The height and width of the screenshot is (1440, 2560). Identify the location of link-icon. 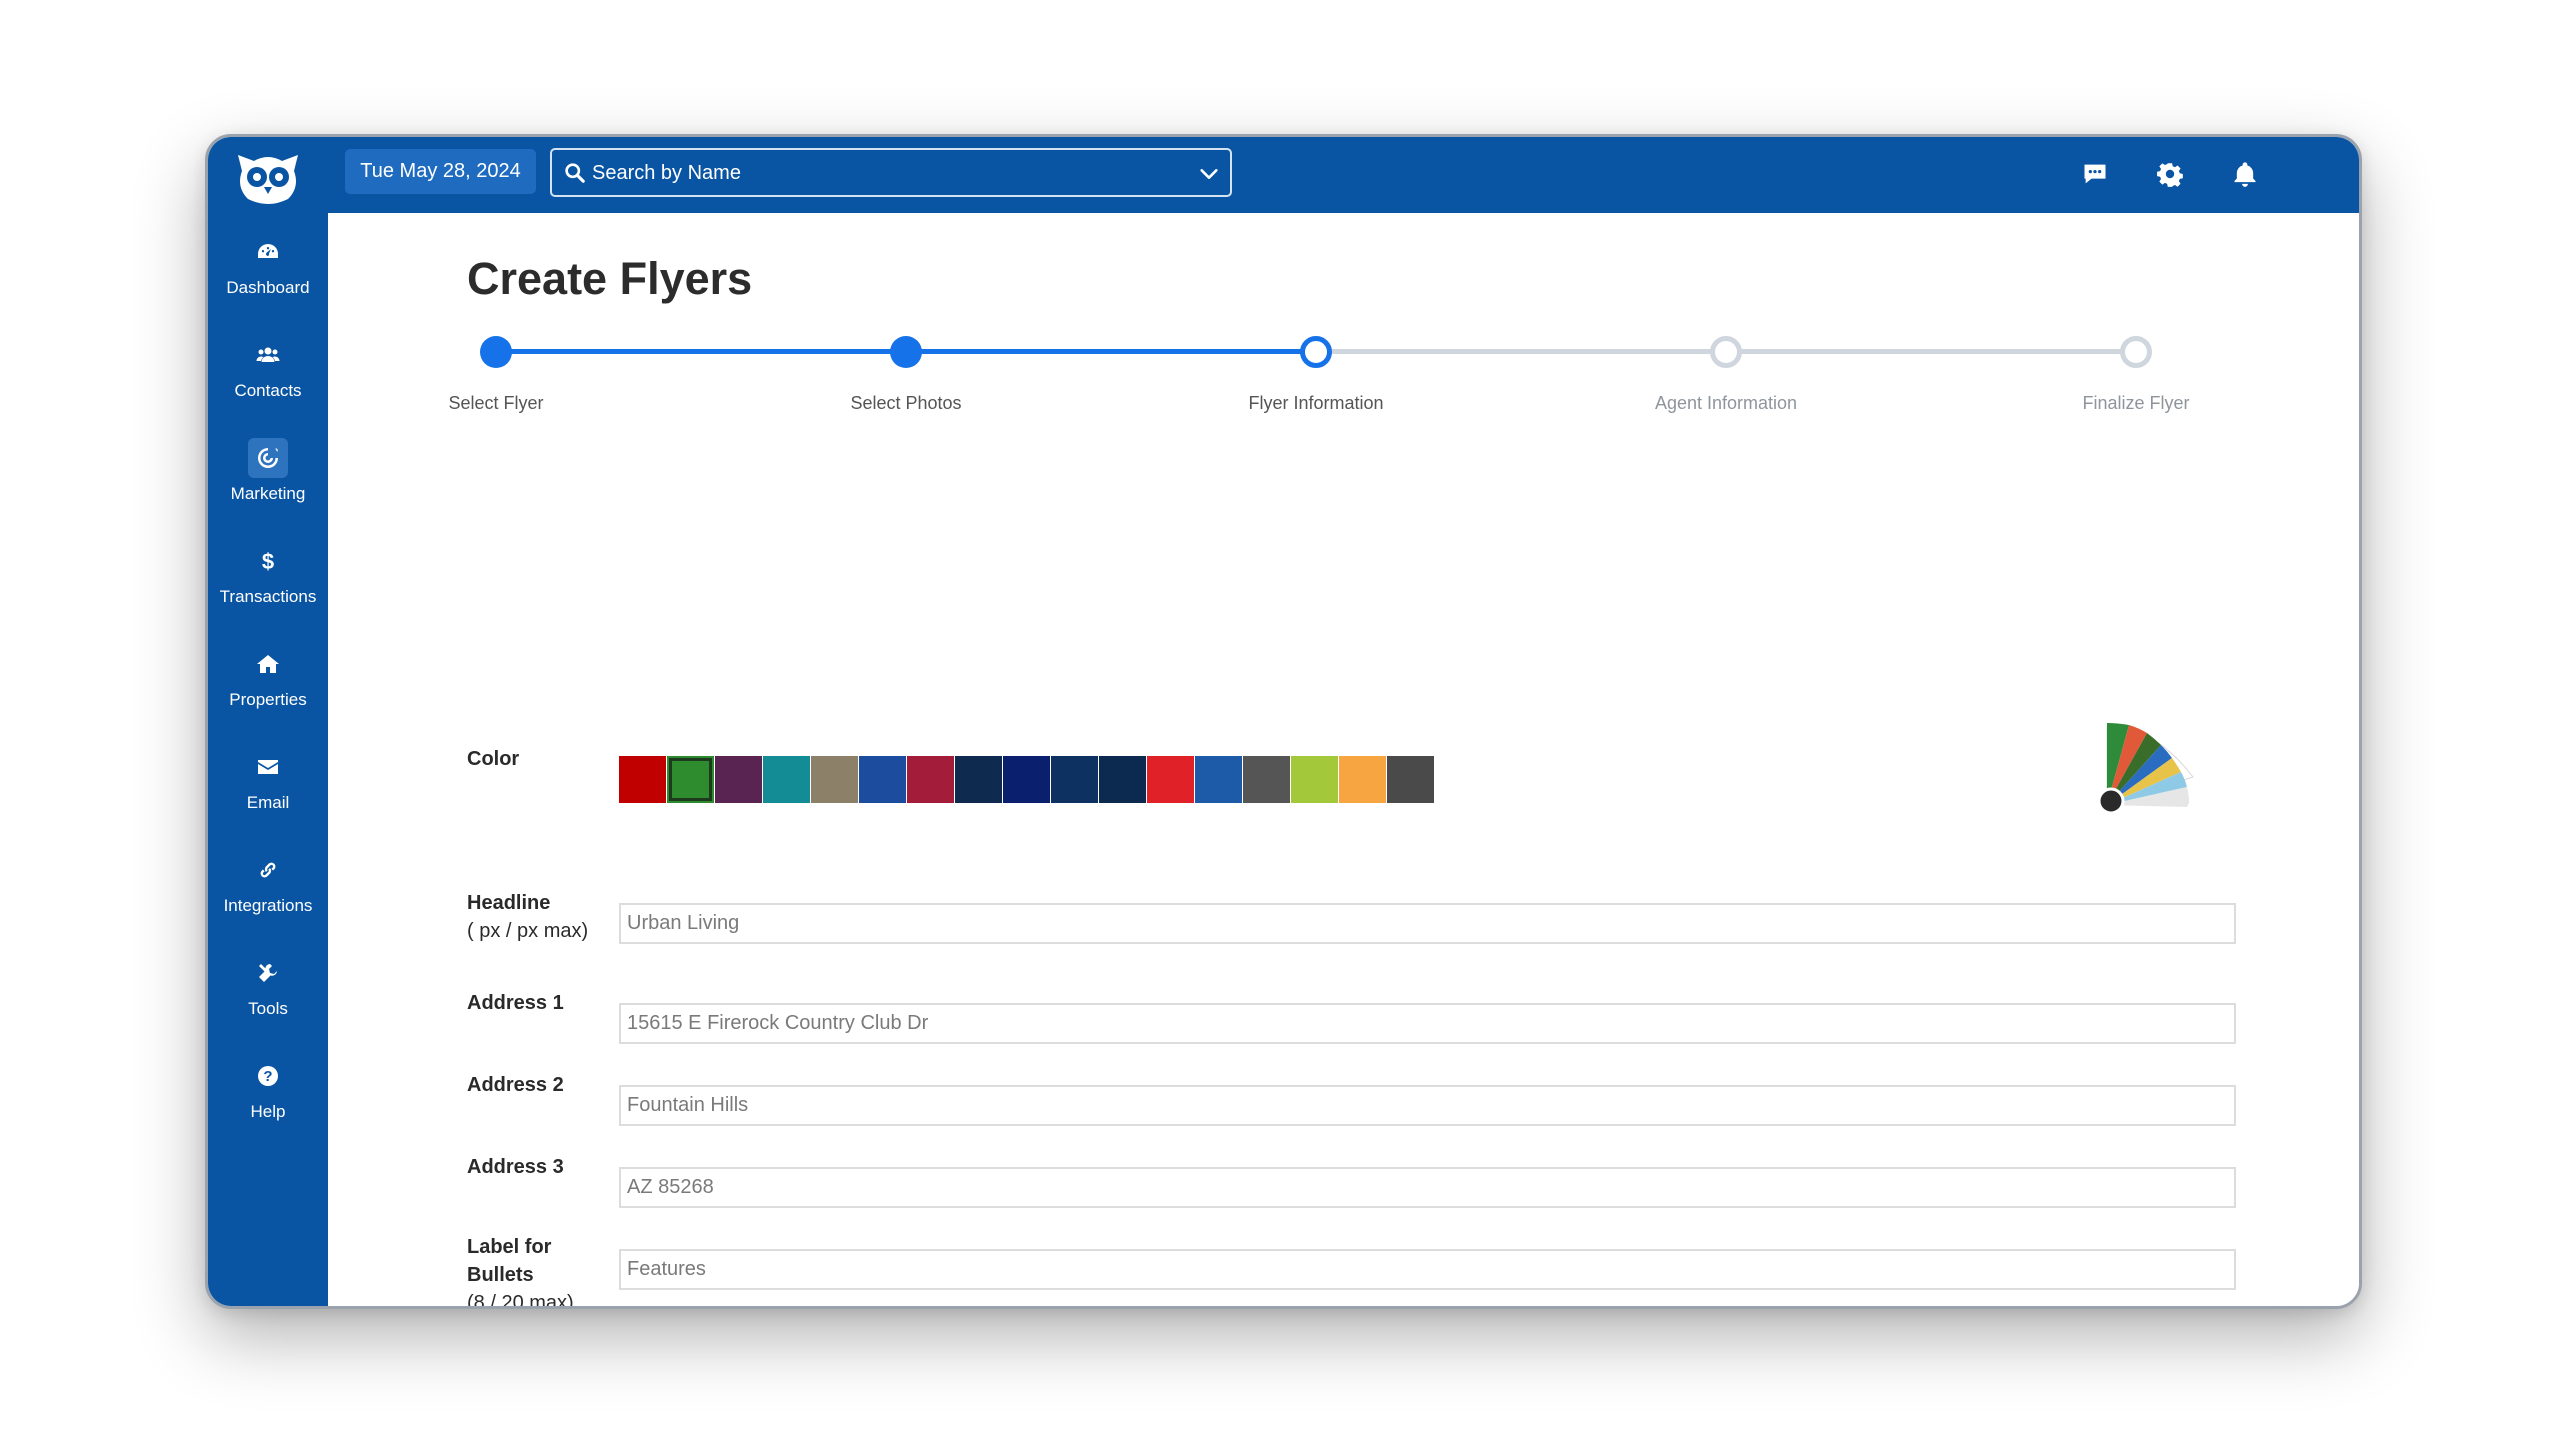
(268, 870).